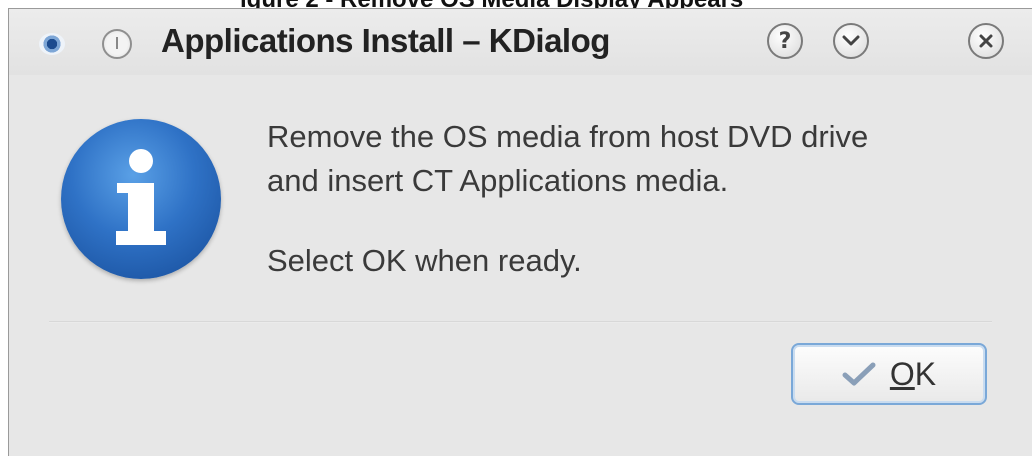  I want to click on ok-button: OK, so click(889, 374).